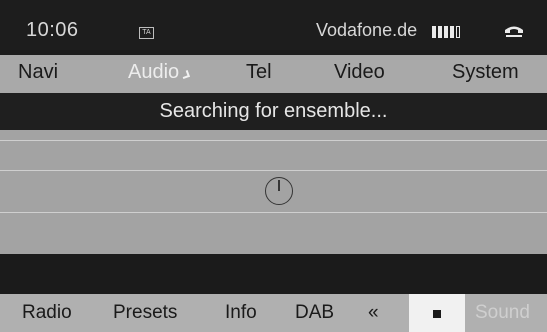 This screenshot has height=332, width=547. What do you see at coordinates (314, 313) in the screenshot?
I see `bottom-dab: DAB` at bounding box center [314, 313].